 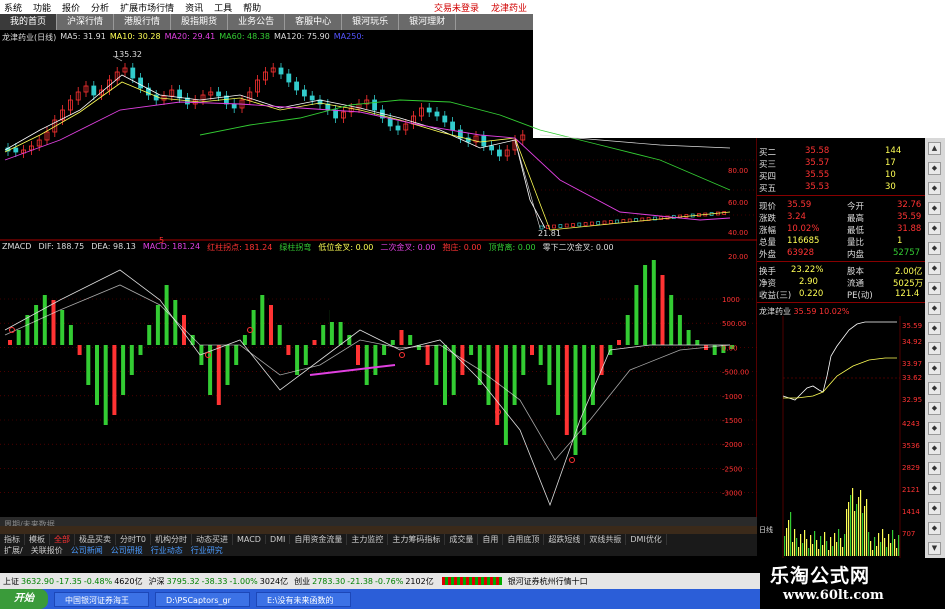 What do you see at coordinates (524, 539) in the screenshot?
I see `tab-custom-bottom: 自用底顶` at bounding box center [524, 539].